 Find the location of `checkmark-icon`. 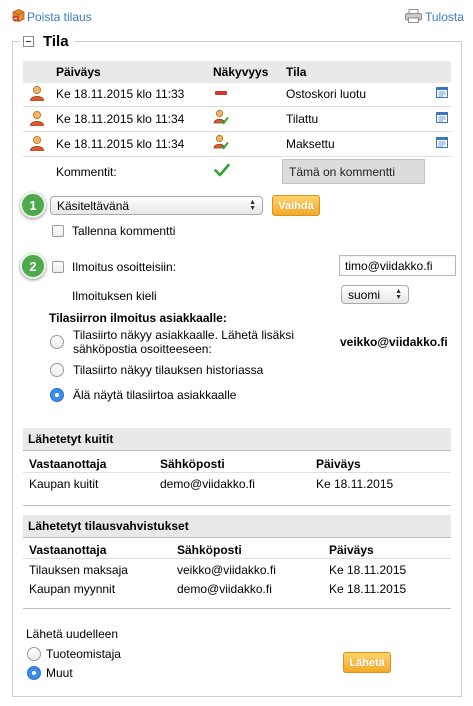

checkmark-icon is located at coordinates (222, 170).